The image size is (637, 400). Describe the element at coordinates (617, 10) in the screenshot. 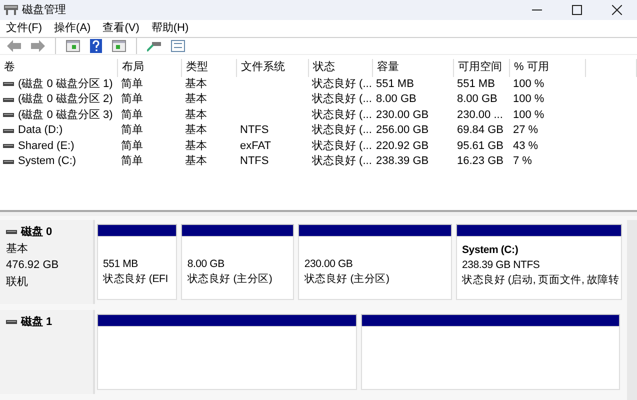

I see `close-icon` at that location.